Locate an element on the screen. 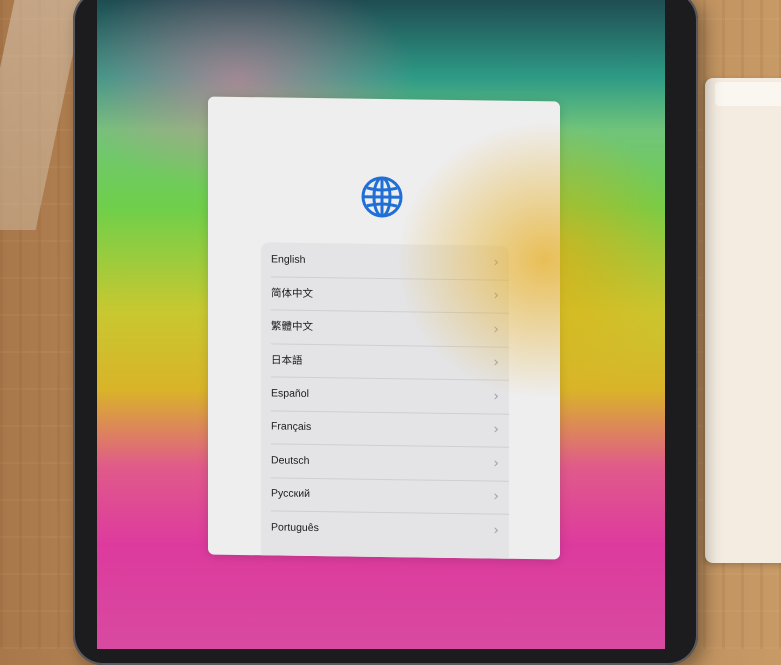  language-row-english: English › is located at coordinates (385, 260).